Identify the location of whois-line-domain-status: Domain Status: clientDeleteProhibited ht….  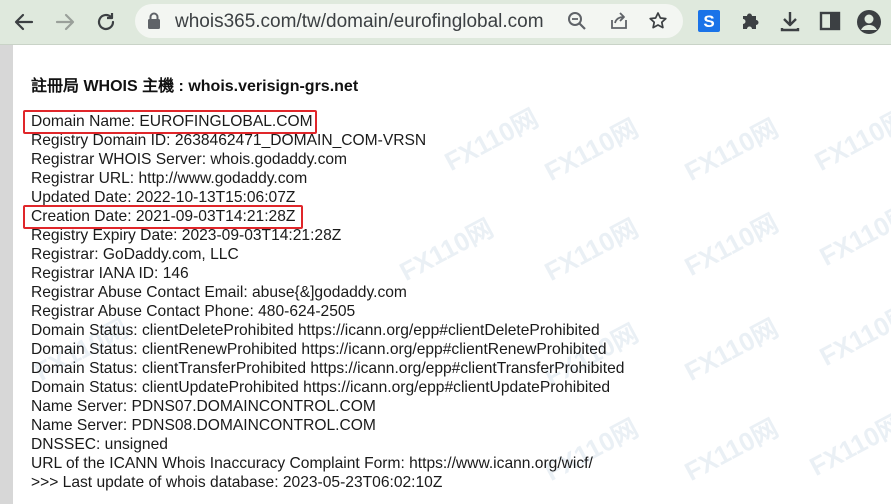
(315, 330).